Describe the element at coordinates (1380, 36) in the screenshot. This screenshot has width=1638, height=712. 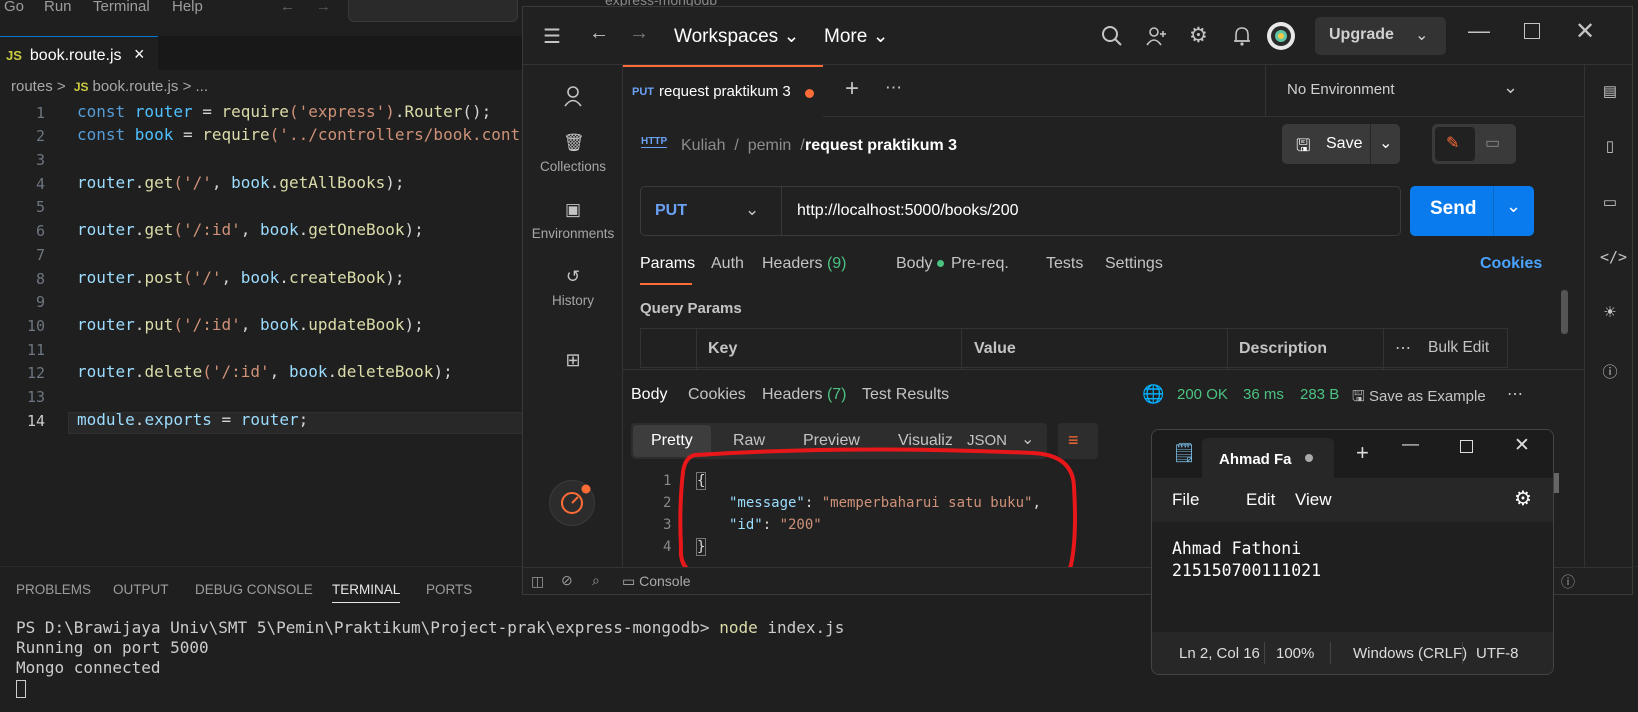
I see `upgrade-button: Upgrade ⌄` at that location.